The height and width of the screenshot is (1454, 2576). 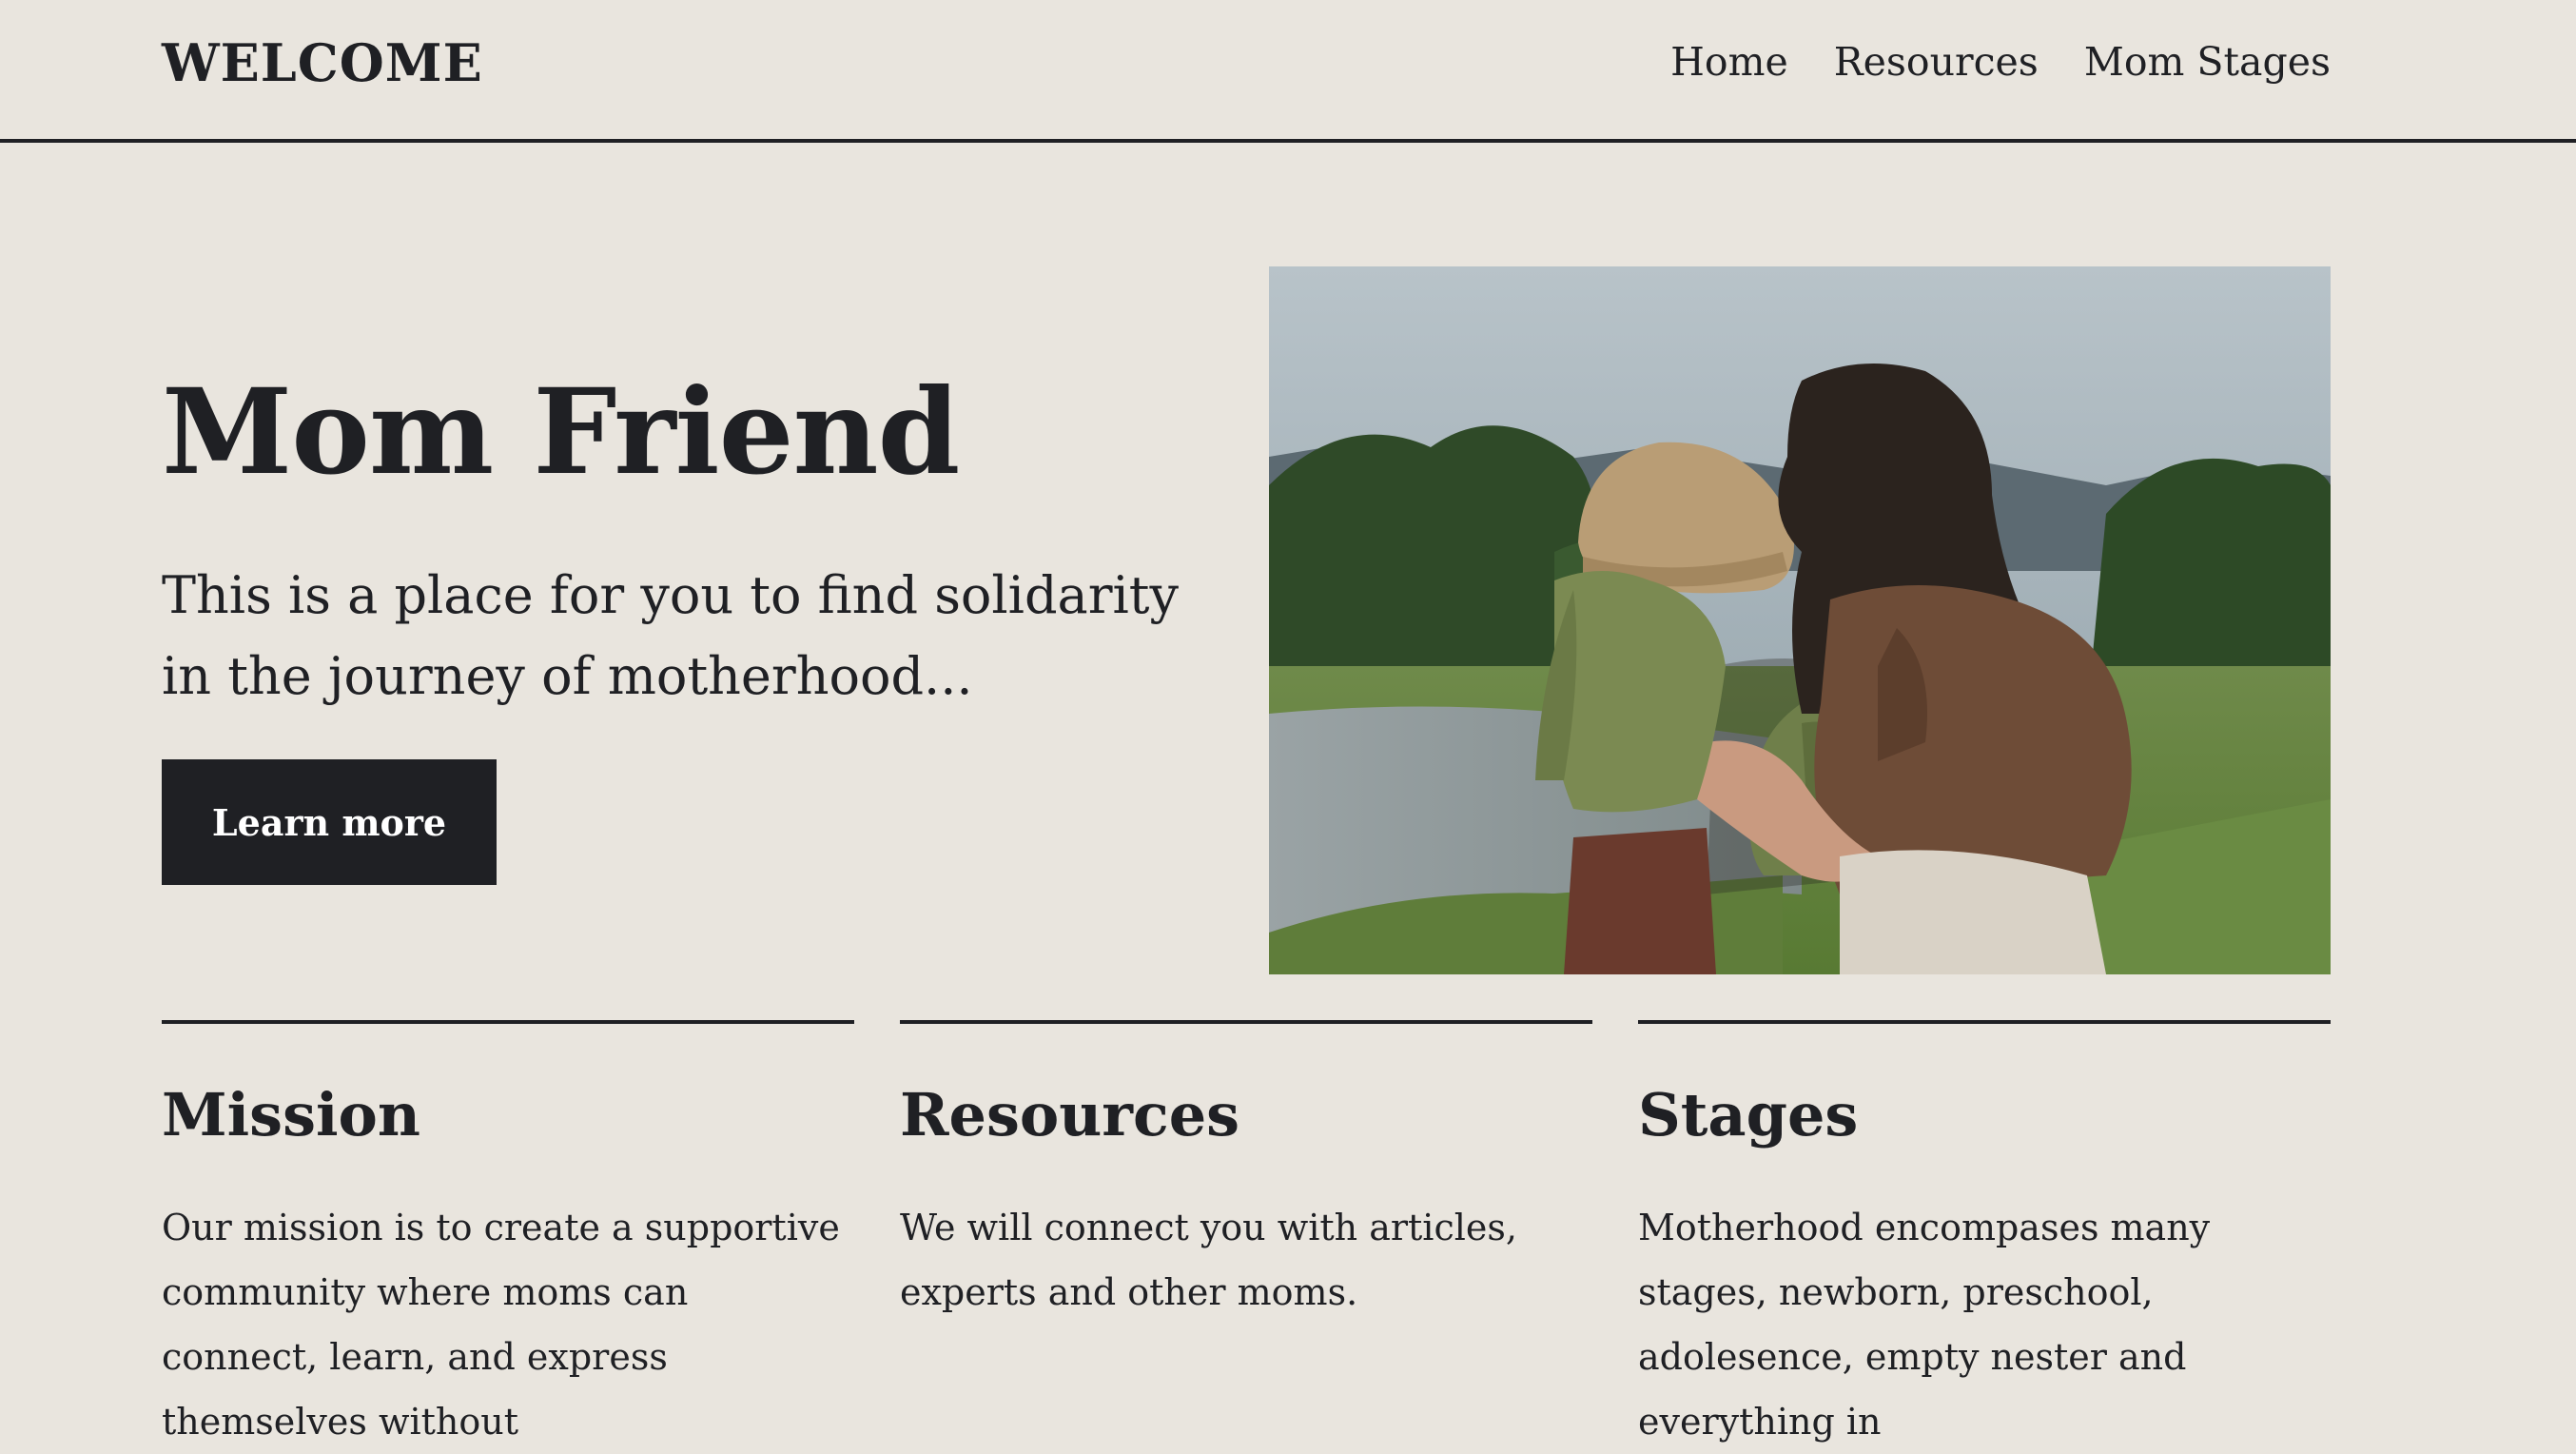 I want to click on nav-link-mom-stages: Mom Stages, so click(x=2207, y=61).